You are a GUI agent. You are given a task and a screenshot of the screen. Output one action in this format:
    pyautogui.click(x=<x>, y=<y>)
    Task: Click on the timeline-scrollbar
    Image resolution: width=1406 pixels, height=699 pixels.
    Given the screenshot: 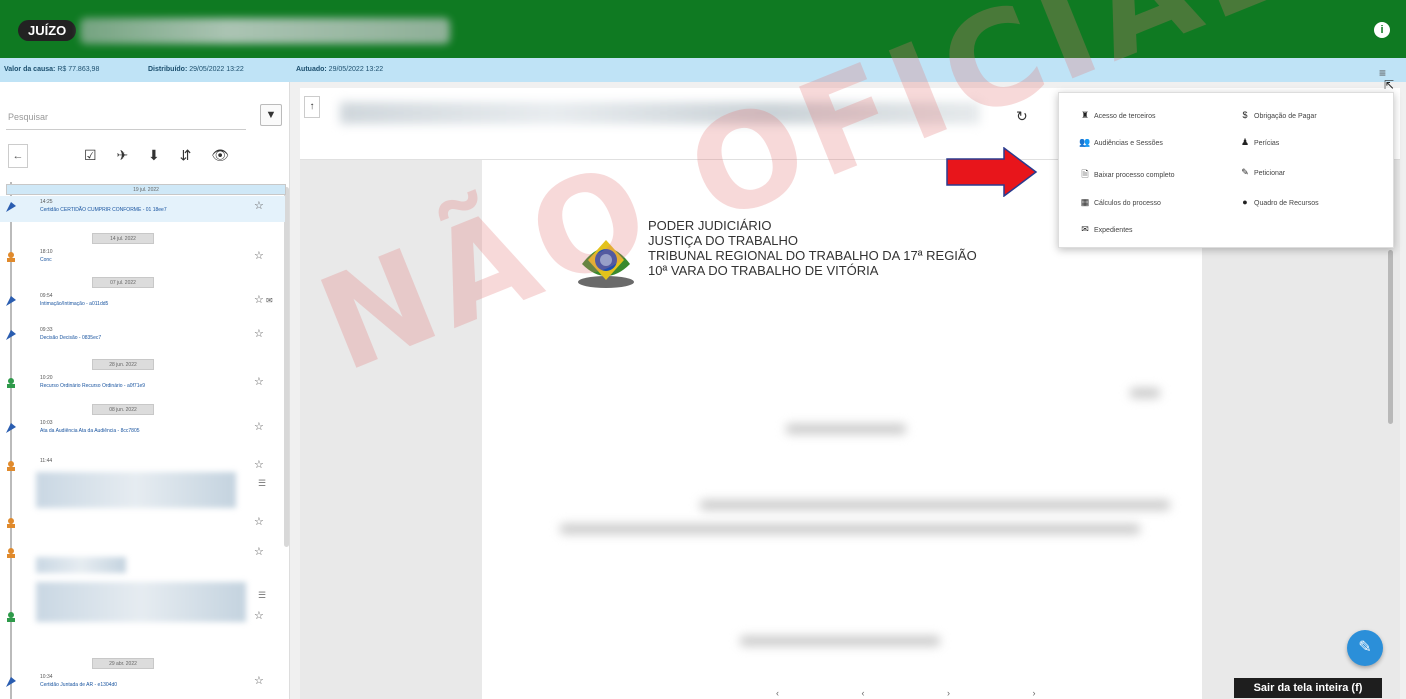 What is the action you would take?
    pyautogui.click(x=286, y=367)
    